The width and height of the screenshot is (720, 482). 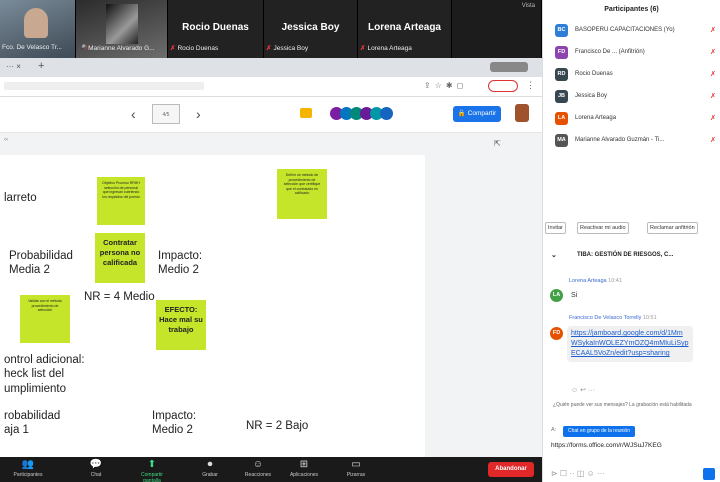 I want to click on participant-name: Jessica Boy, so click(x=591, y=96).